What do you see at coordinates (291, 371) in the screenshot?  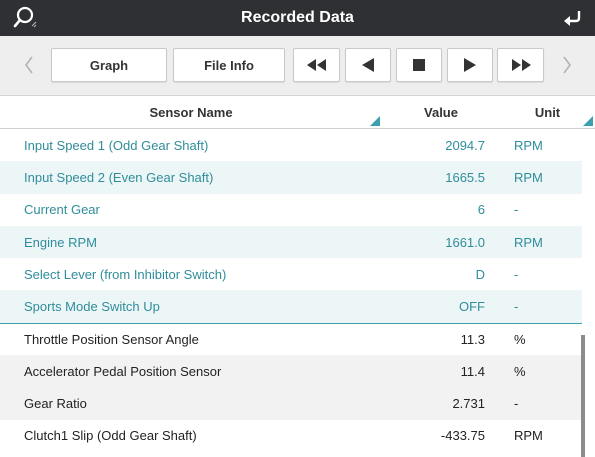 I see `table-row: Accelerator Pedal Position Sensor 11.4 %` at bounding box center [291, 371].